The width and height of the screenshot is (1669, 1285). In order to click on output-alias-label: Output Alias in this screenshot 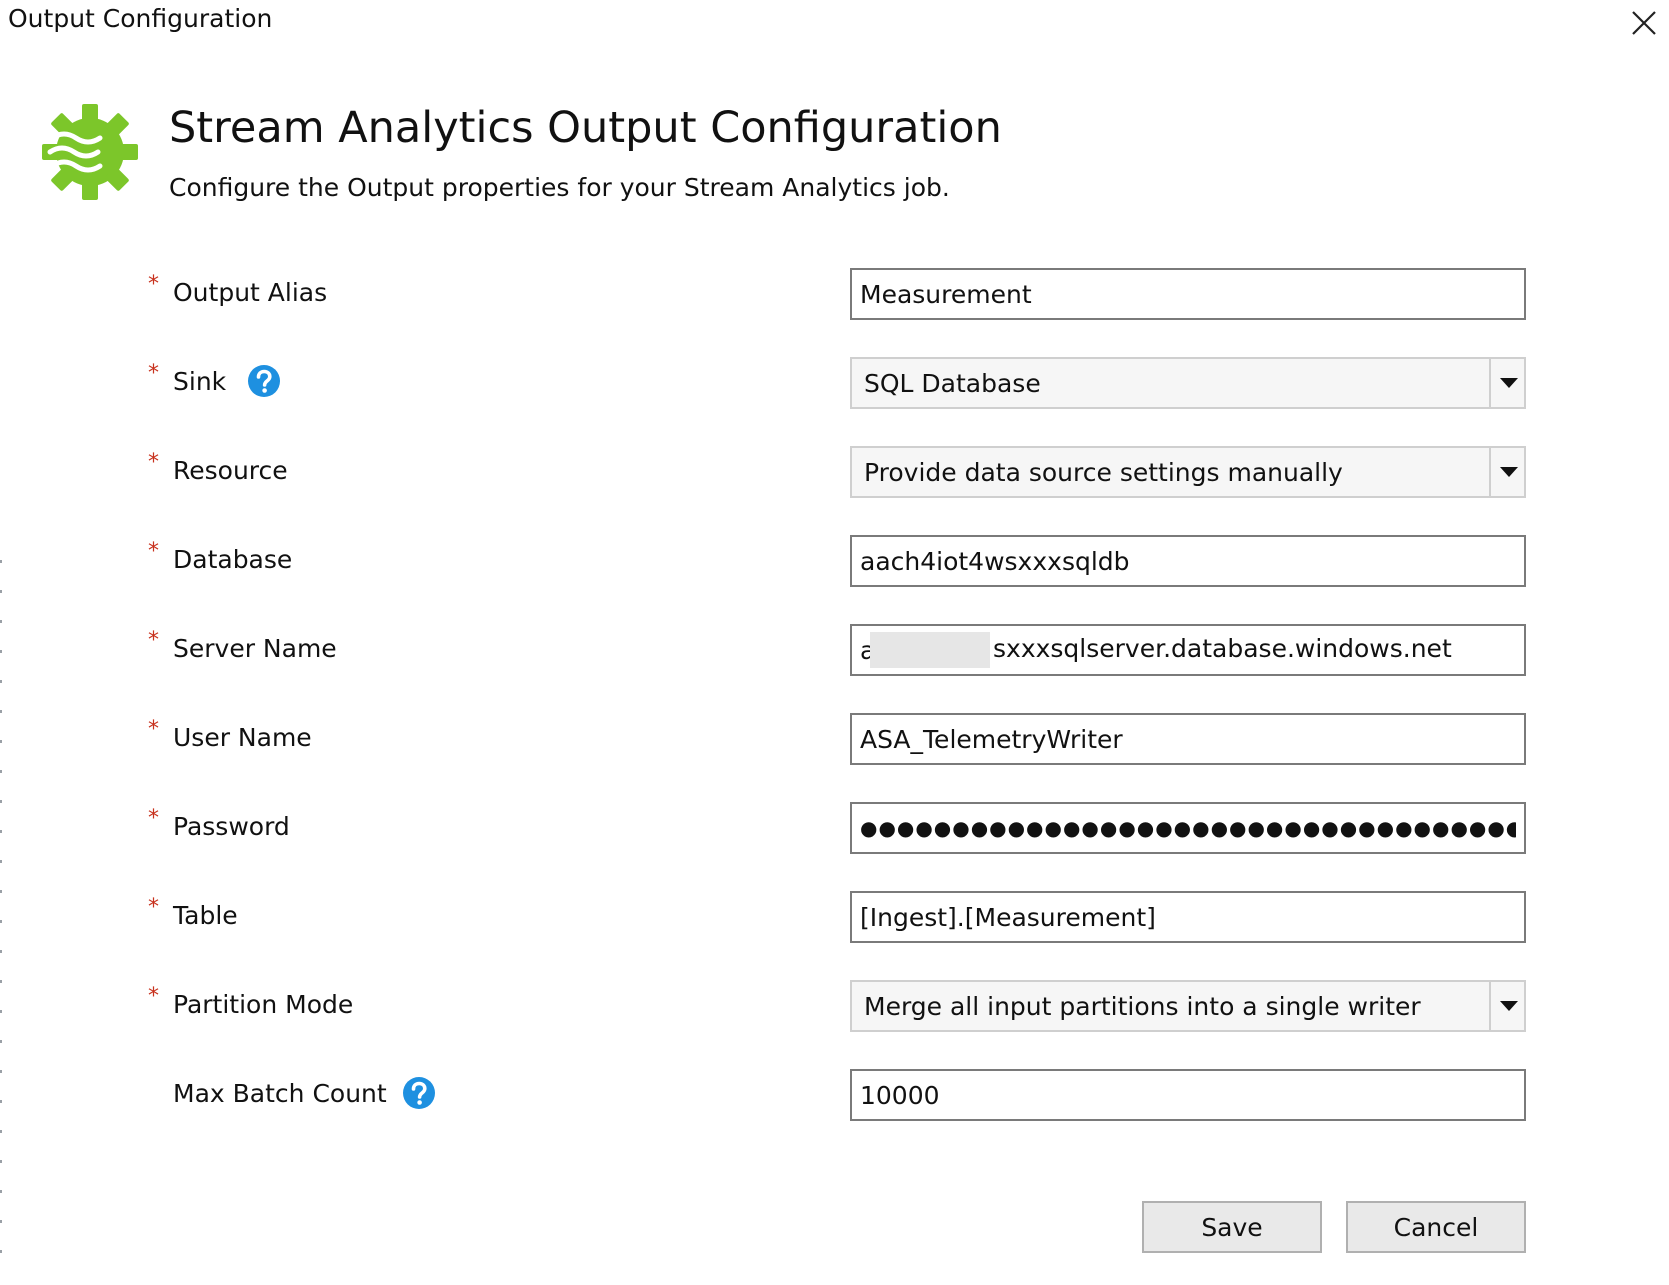, I will do `click(250, 292)`.